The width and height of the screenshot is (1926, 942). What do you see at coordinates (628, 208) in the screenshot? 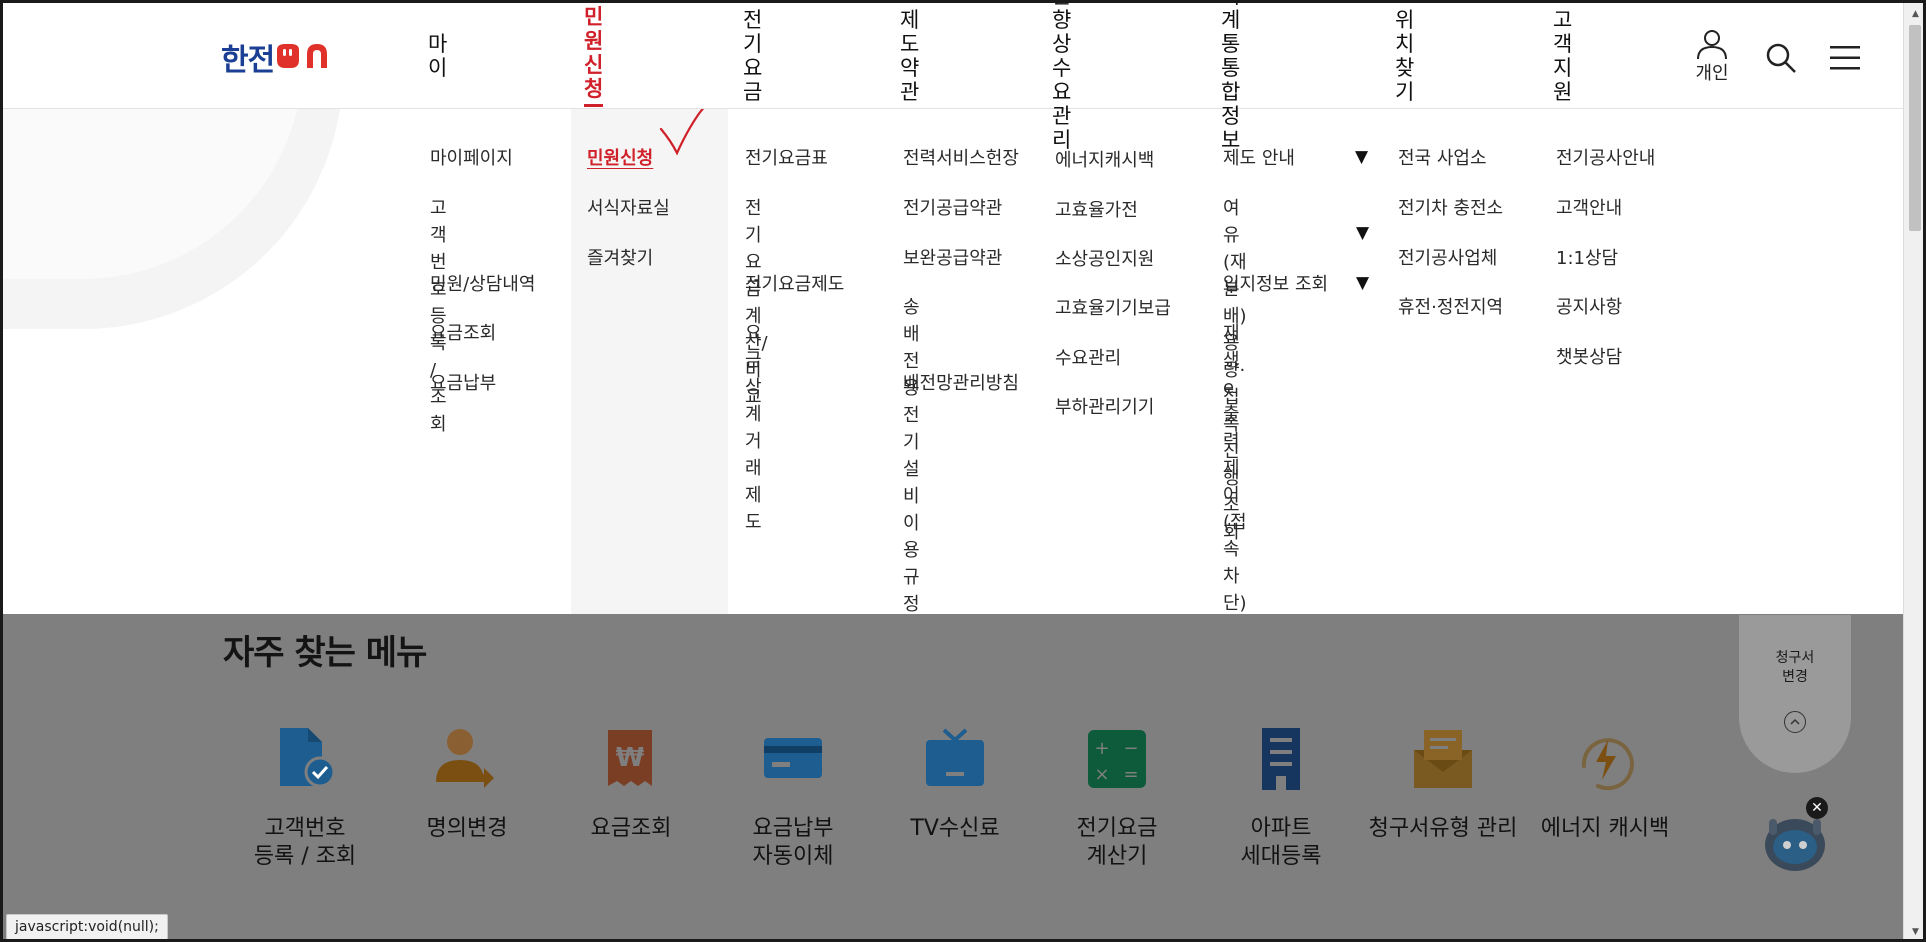
I see `submenu-item: 서식자료실` at bounding box center [628, 208].